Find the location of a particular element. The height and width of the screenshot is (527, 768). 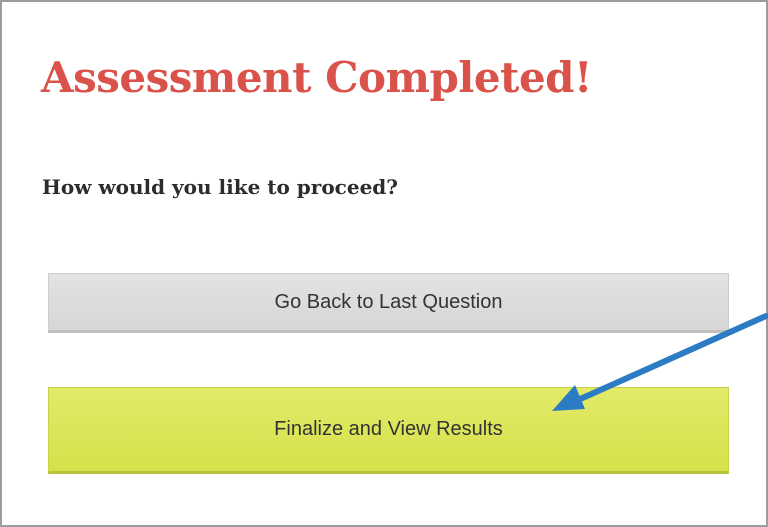

go-back-button: Go Back to Last Question is located at coordinates (388, 303).